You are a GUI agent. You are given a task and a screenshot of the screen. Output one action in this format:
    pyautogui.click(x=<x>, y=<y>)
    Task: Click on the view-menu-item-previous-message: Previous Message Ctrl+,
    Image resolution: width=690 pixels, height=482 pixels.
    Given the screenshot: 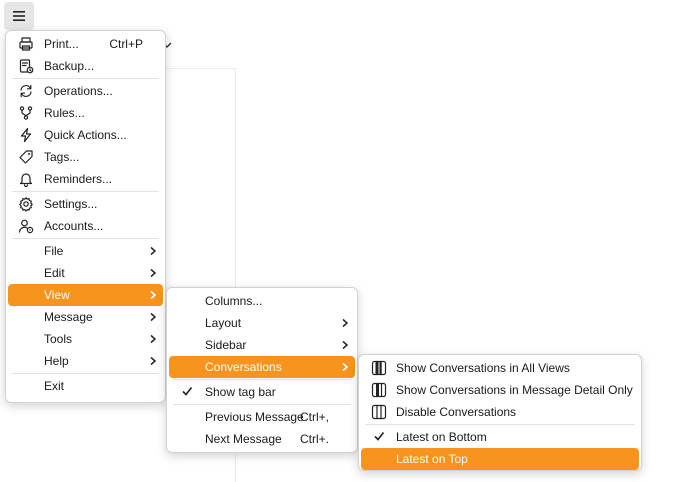 What is the action you would take?
    pyautogui.click(x=262, y=417)
    